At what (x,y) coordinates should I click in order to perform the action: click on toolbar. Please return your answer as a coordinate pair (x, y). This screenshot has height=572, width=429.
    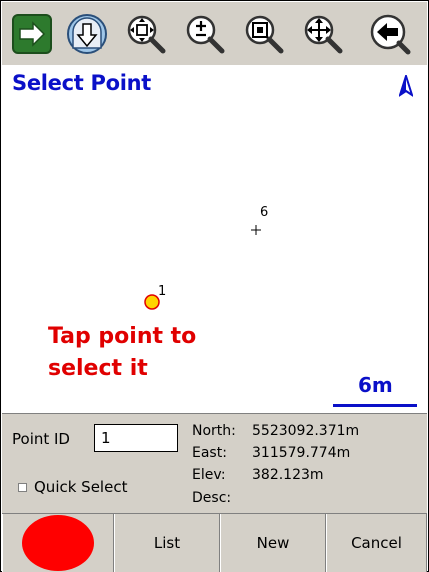
    Looking at the image, I should click on (214, 34).